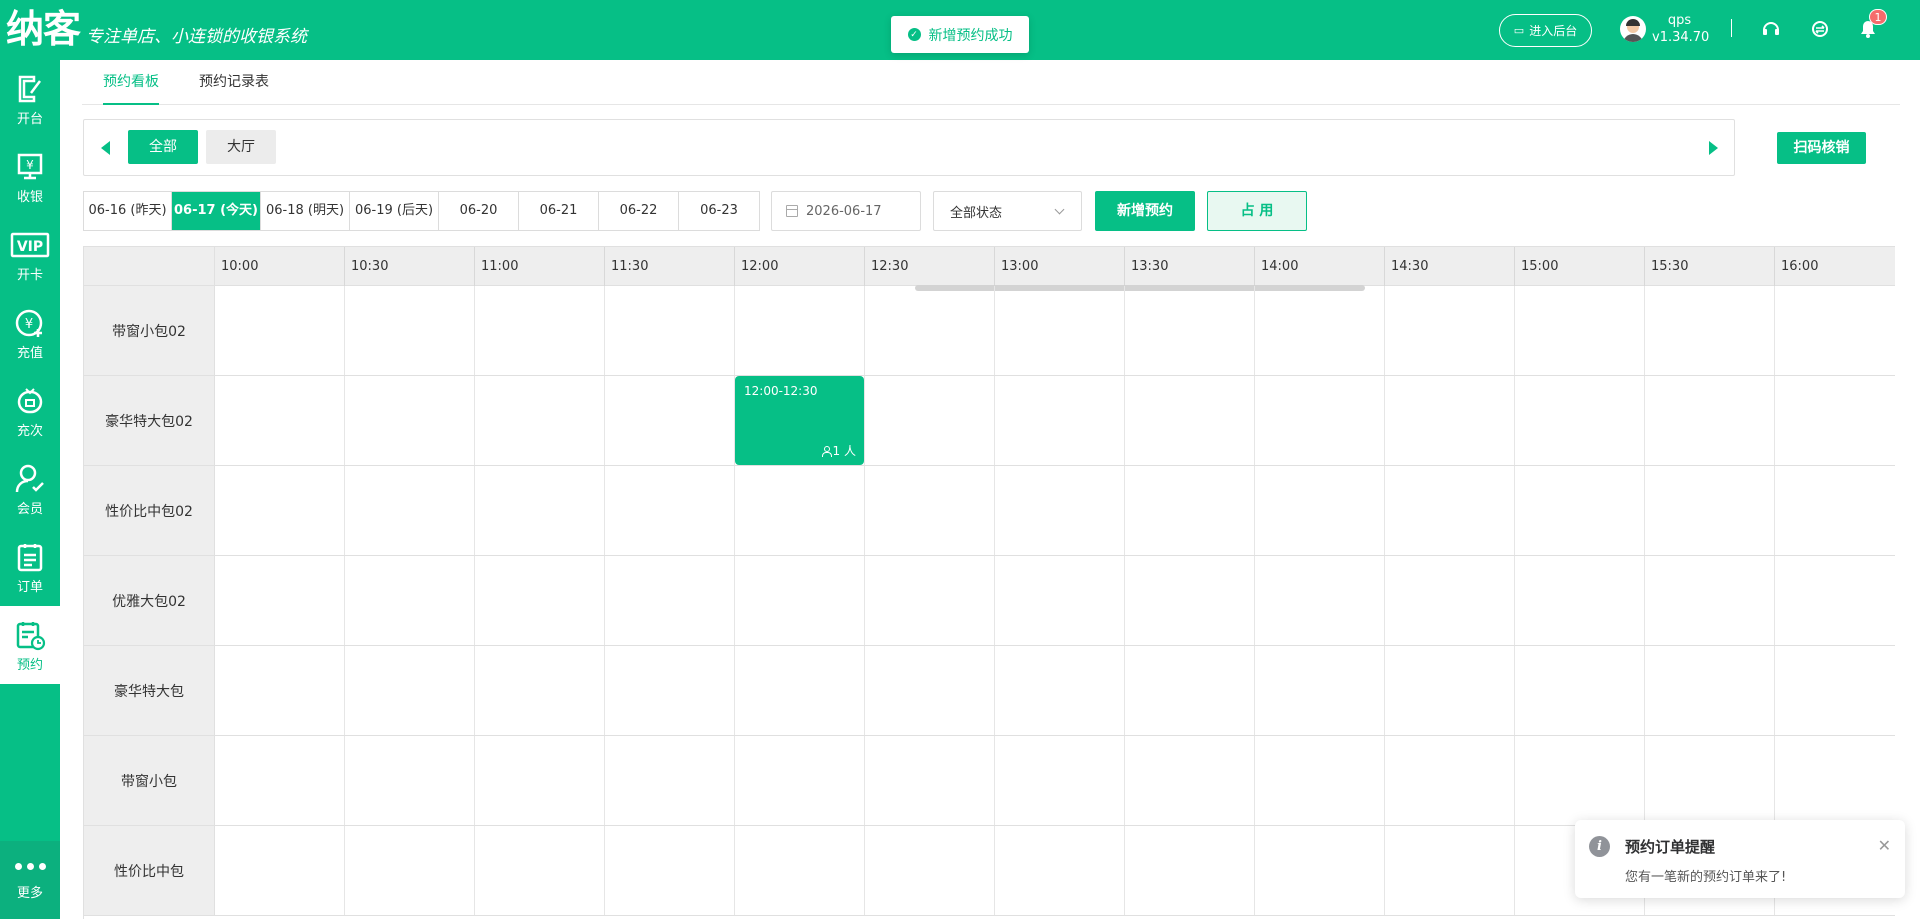 The width and height of the screenshot is (1920, 919). I want to click on occupy-button: 占 用, so click(1257, 211).